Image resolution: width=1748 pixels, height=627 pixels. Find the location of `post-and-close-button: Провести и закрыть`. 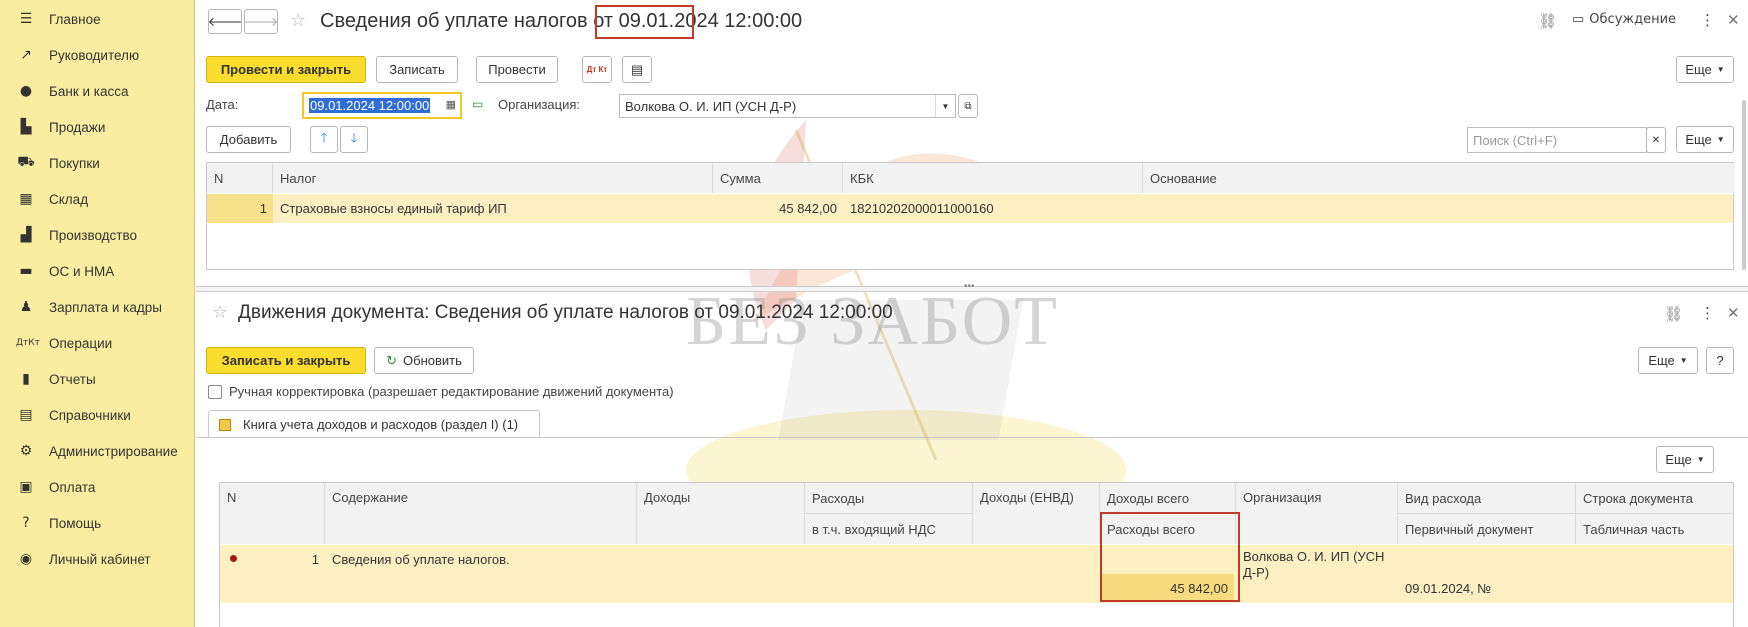

post-and-close-button: Провести и закрыть is located at coordinates (286, 69).